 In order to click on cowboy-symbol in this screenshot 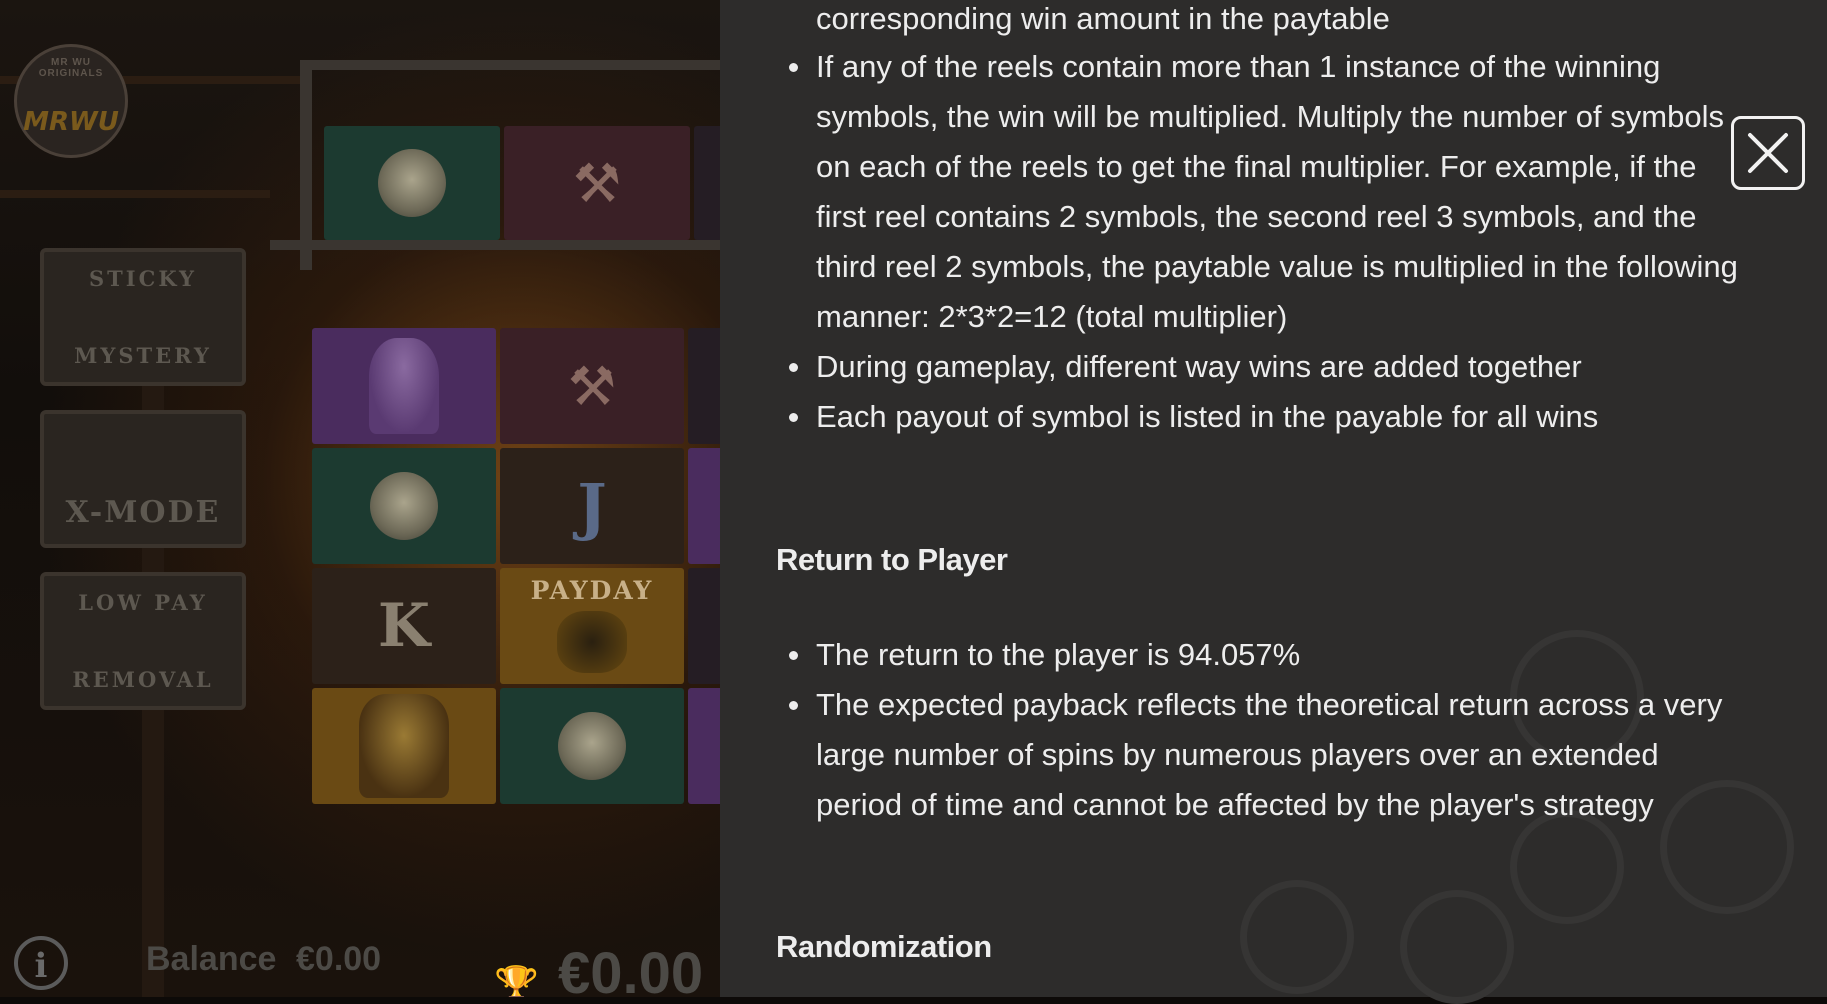, I will do `click(404, 746)`.